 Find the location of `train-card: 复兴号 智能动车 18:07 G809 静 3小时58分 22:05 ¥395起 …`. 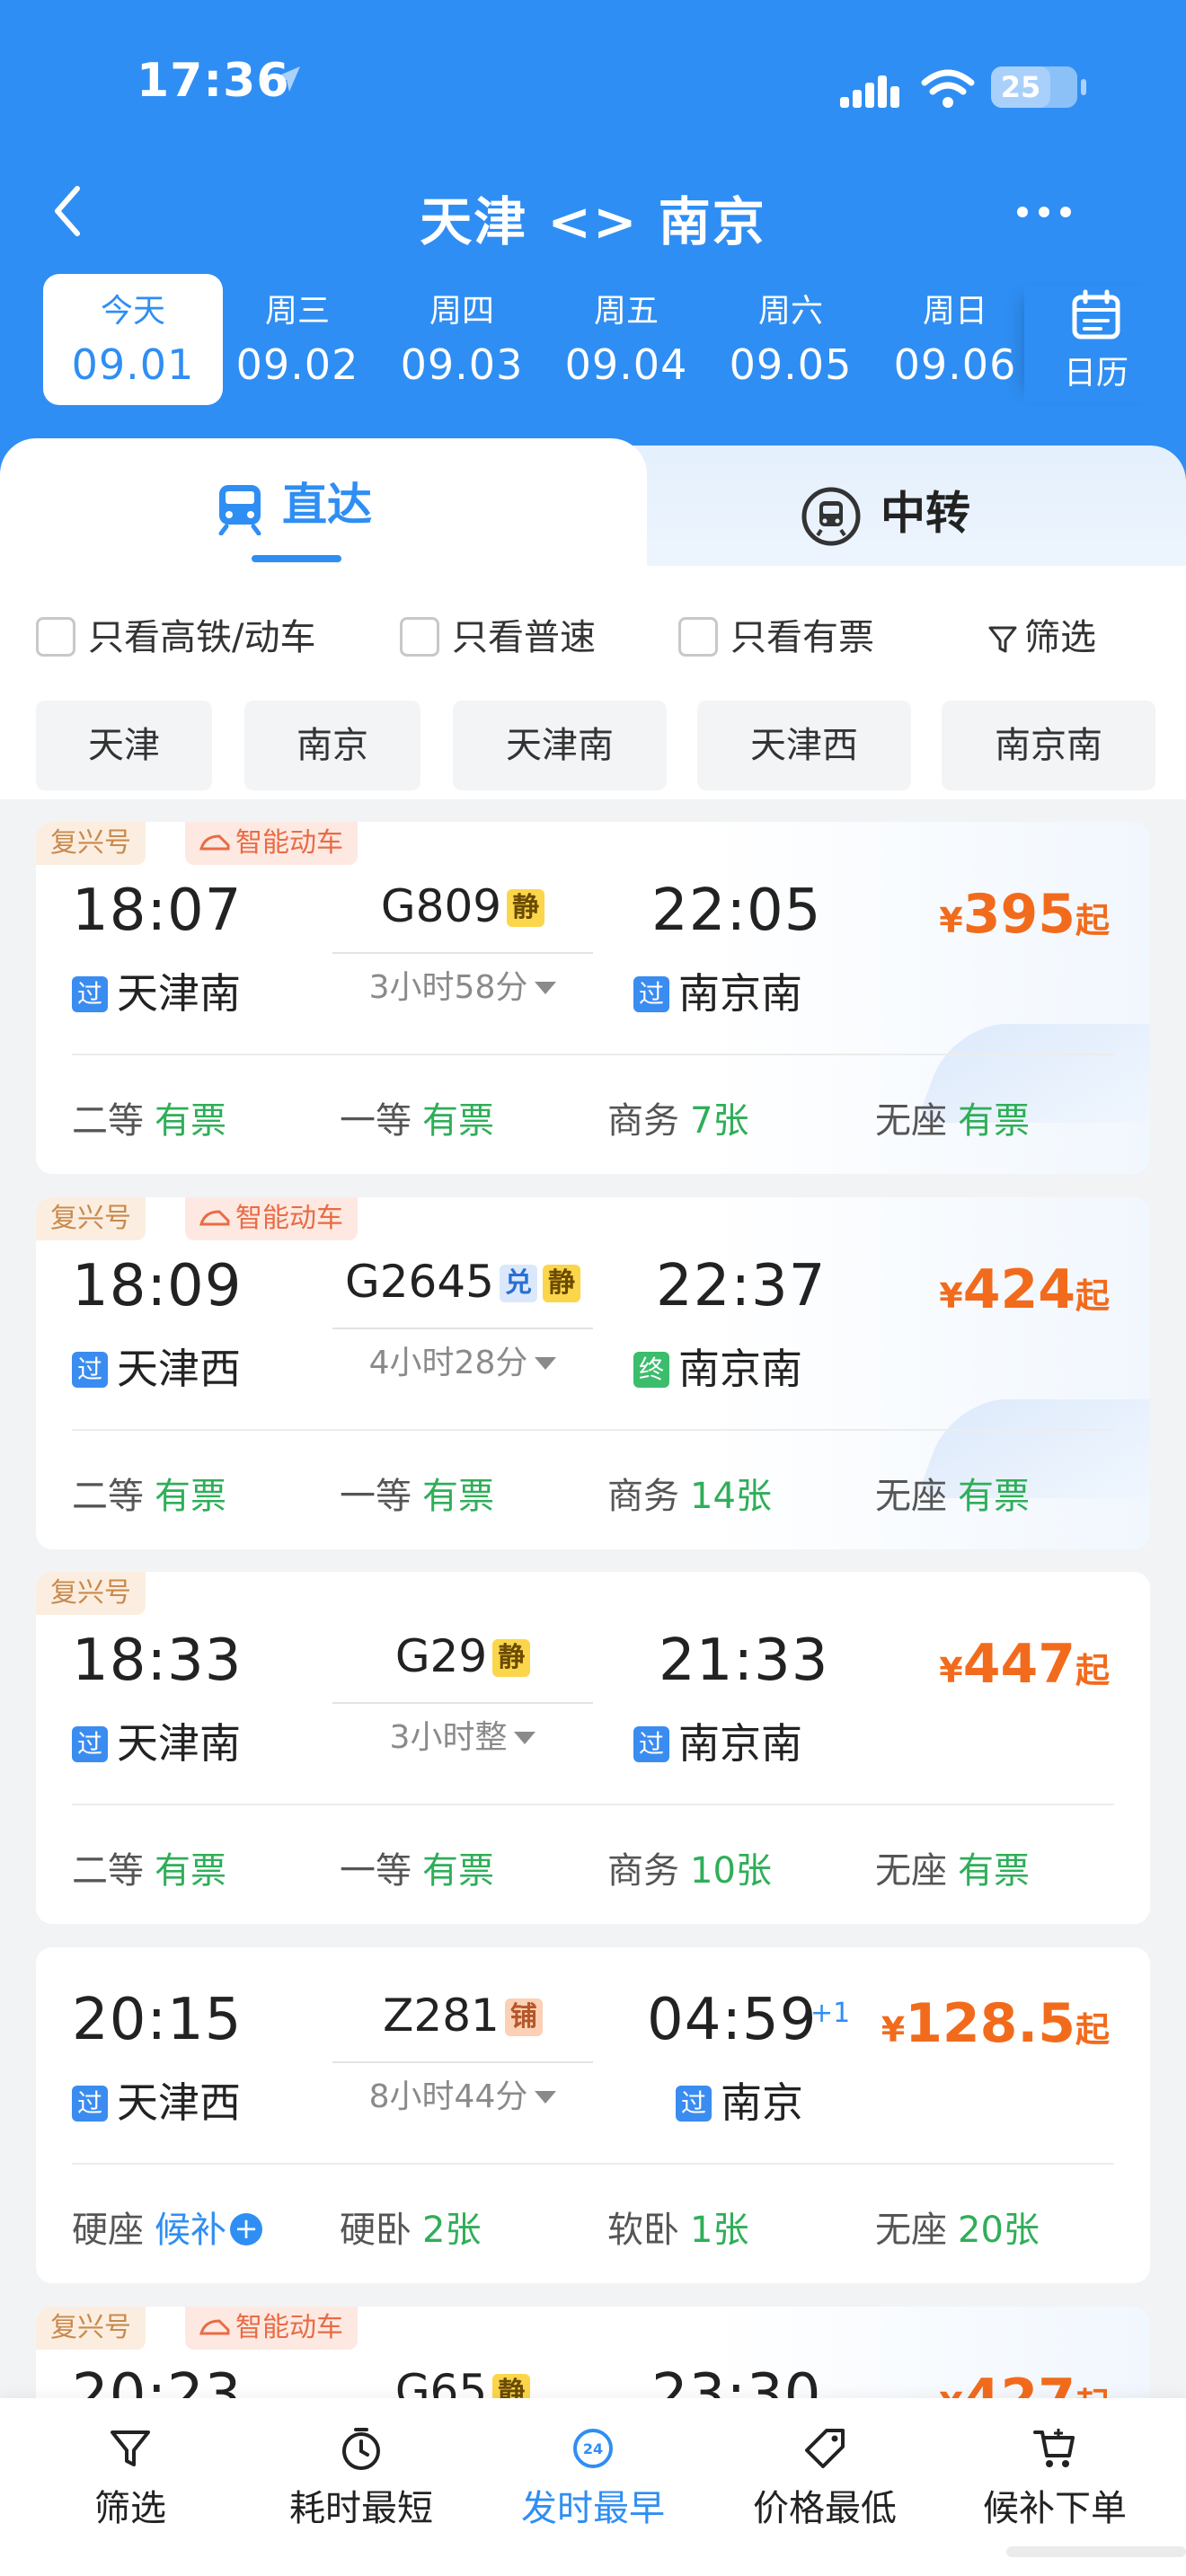

train-card: 复兴号 智能动车 18:07 G809 静 3小时58分 22:05 ¥395起 … is located at coordinates (593, 998).